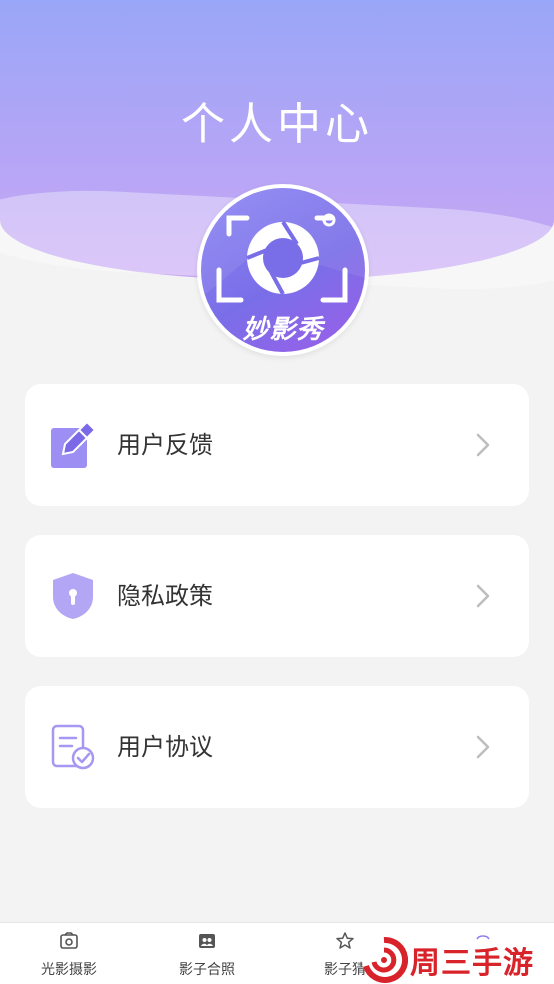 The width and height of the screenshot is (554, 984). Describe the element at coordinates (277, 445) in the screenshot. I see `menu-item-feedback: 用户反馈` at that location.